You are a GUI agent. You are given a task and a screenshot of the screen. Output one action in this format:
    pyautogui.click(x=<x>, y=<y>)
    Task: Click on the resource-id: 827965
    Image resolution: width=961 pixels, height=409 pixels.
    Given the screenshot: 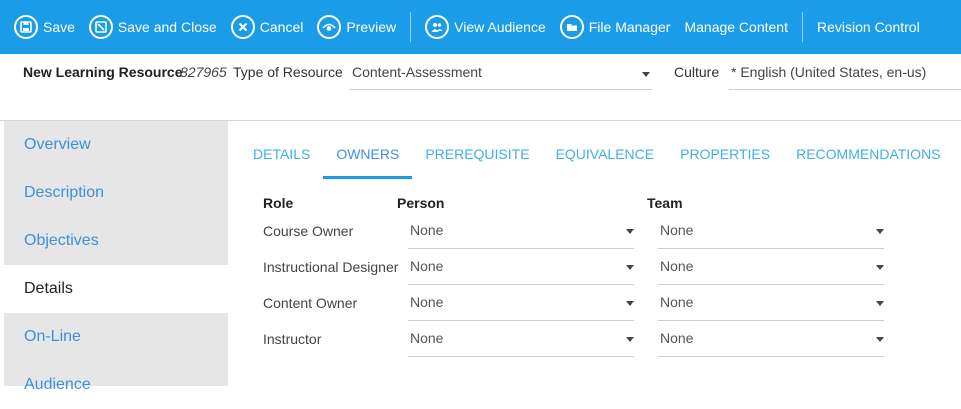 What is the action you would take?
    pyautogui.click(x=203, y=72)
    